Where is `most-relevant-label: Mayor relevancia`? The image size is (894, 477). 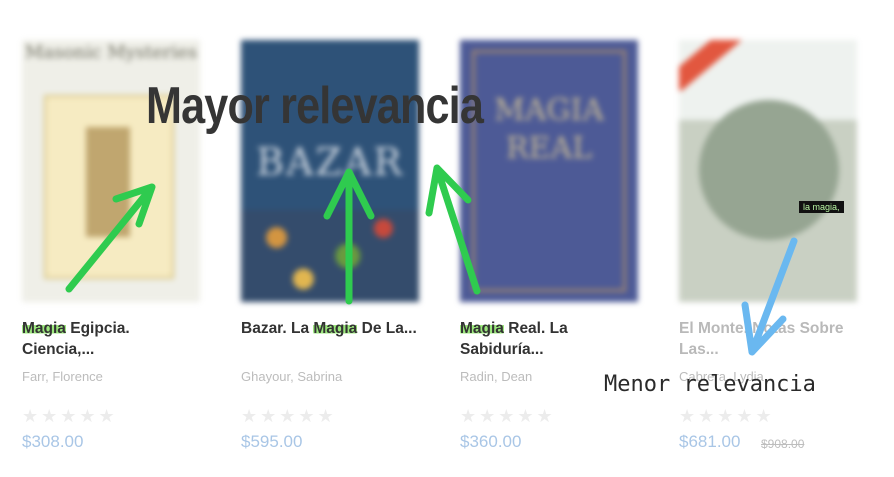 most-relevant-label: Mayor relevancia is located at coordinates (315, 106).